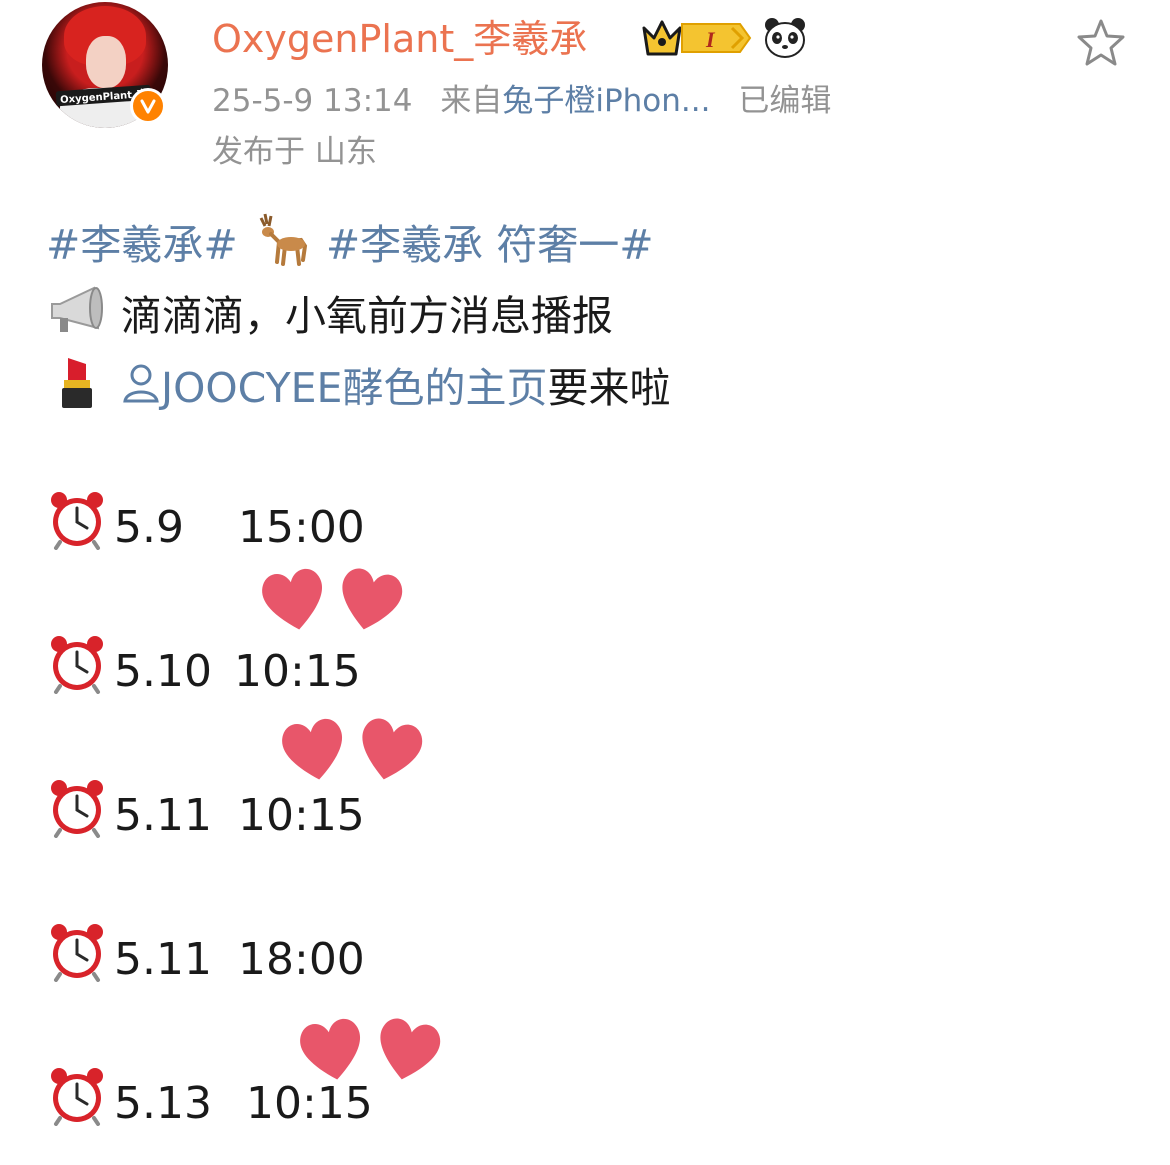 The width and height of the screenshot is (1170, 1165). What do you see at coordinates (399, 39) in the screenshot?
I see `author-name: OxygenPlant_李羲承` at bounding box center [399, 39].